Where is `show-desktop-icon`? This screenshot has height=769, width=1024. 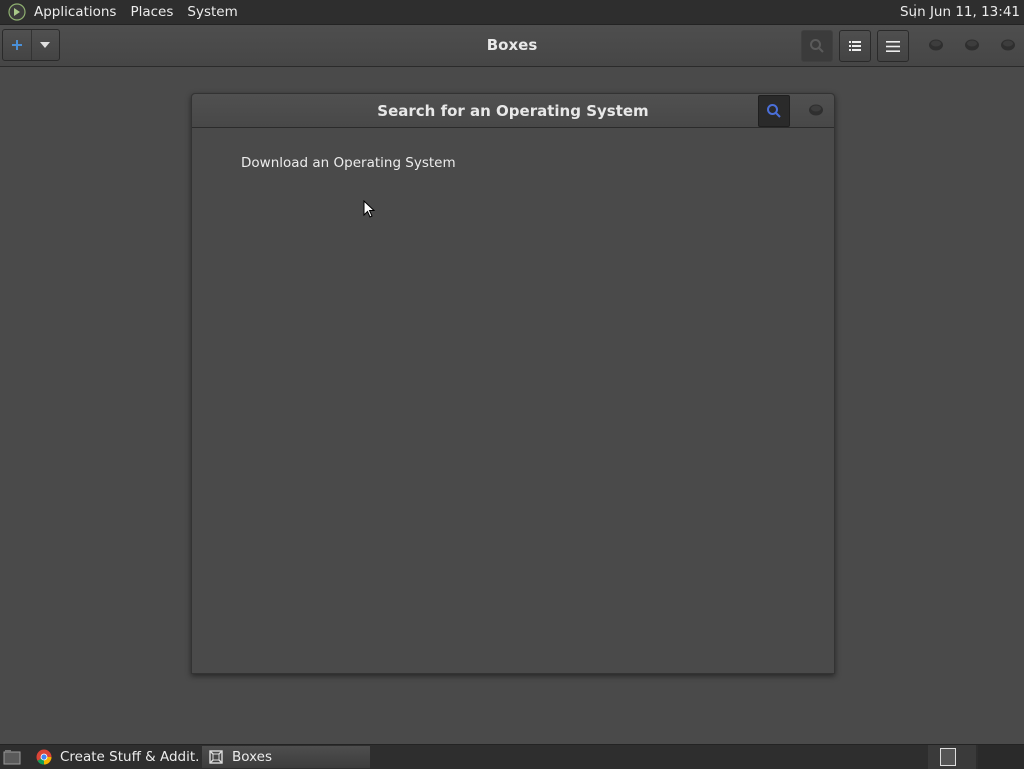
show-desktop-icon is located at coordinates (12, 757).